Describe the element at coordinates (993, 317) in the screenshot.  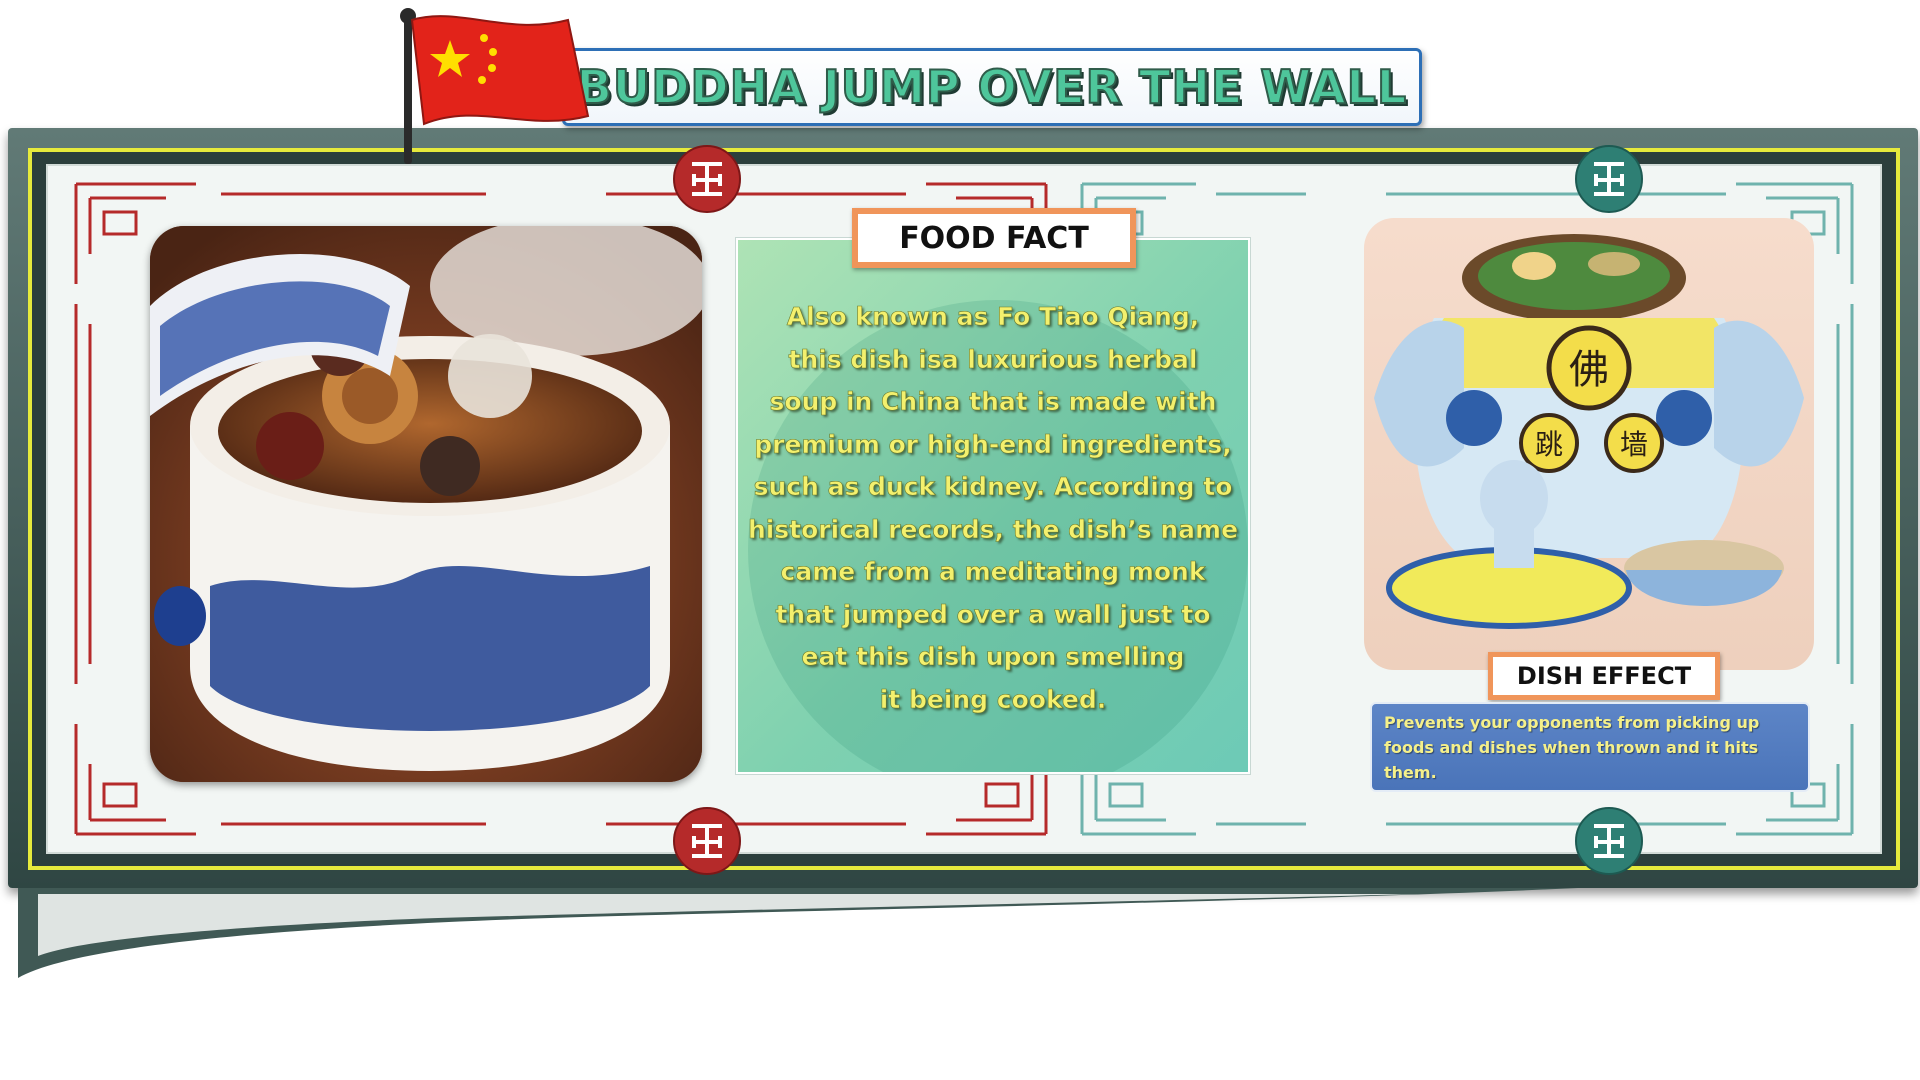
I see `food-fact-line: Also known as Fo Tiao Qiang,` at that location.